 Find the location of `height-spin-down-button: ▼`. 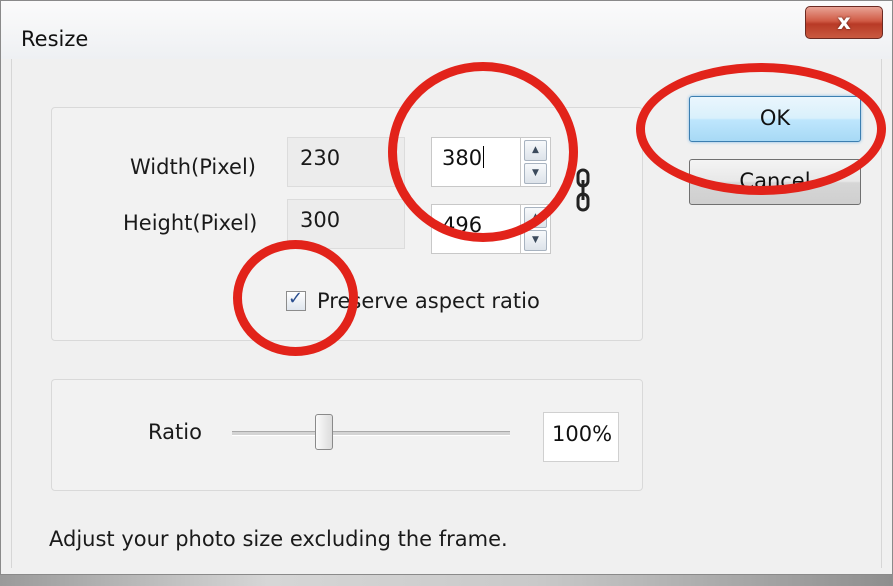

height-spin-down-button: ▼ is located at coordinates (535, 240).